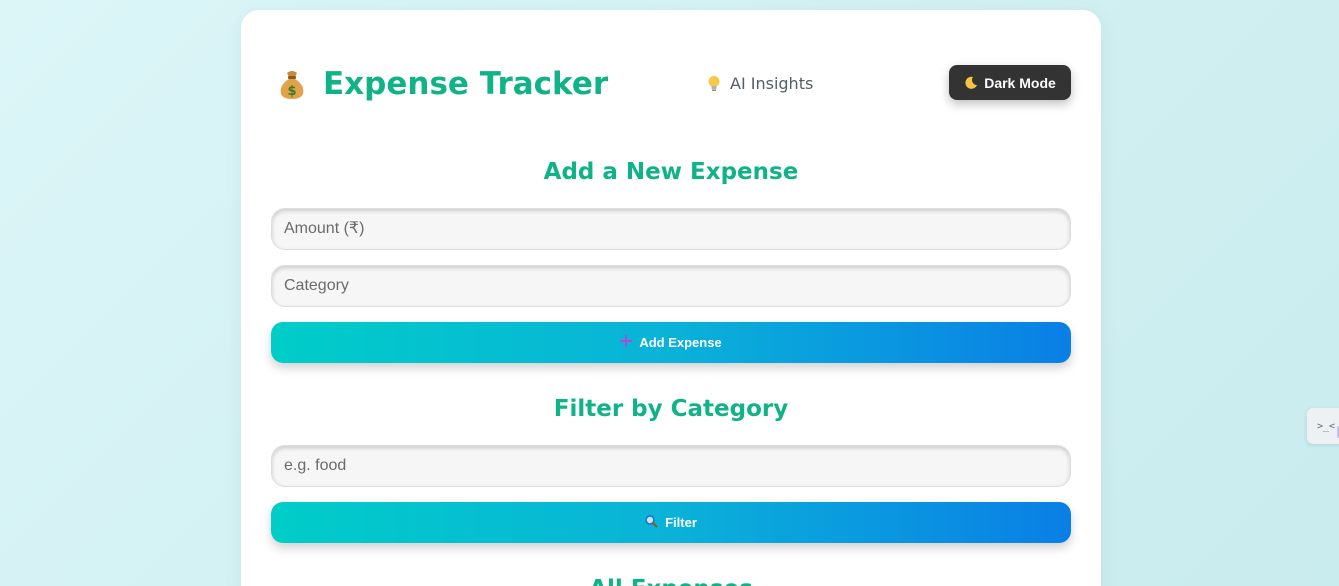 This screenshot has height=586, width=1339. What do you see at coordinates (681, 522) in the screenshot?
I see `filter-label: Filter` at bounding box center [681, 522].